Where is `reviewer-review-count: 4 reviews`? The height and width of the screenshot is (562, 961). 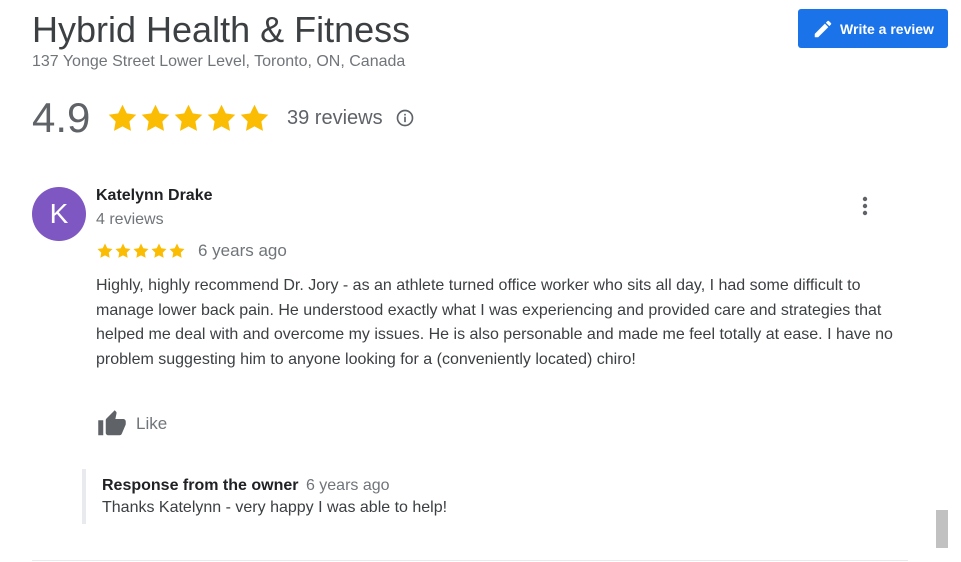 reviewer-review-count: 4 reviews is located at coordinates (130, 219).